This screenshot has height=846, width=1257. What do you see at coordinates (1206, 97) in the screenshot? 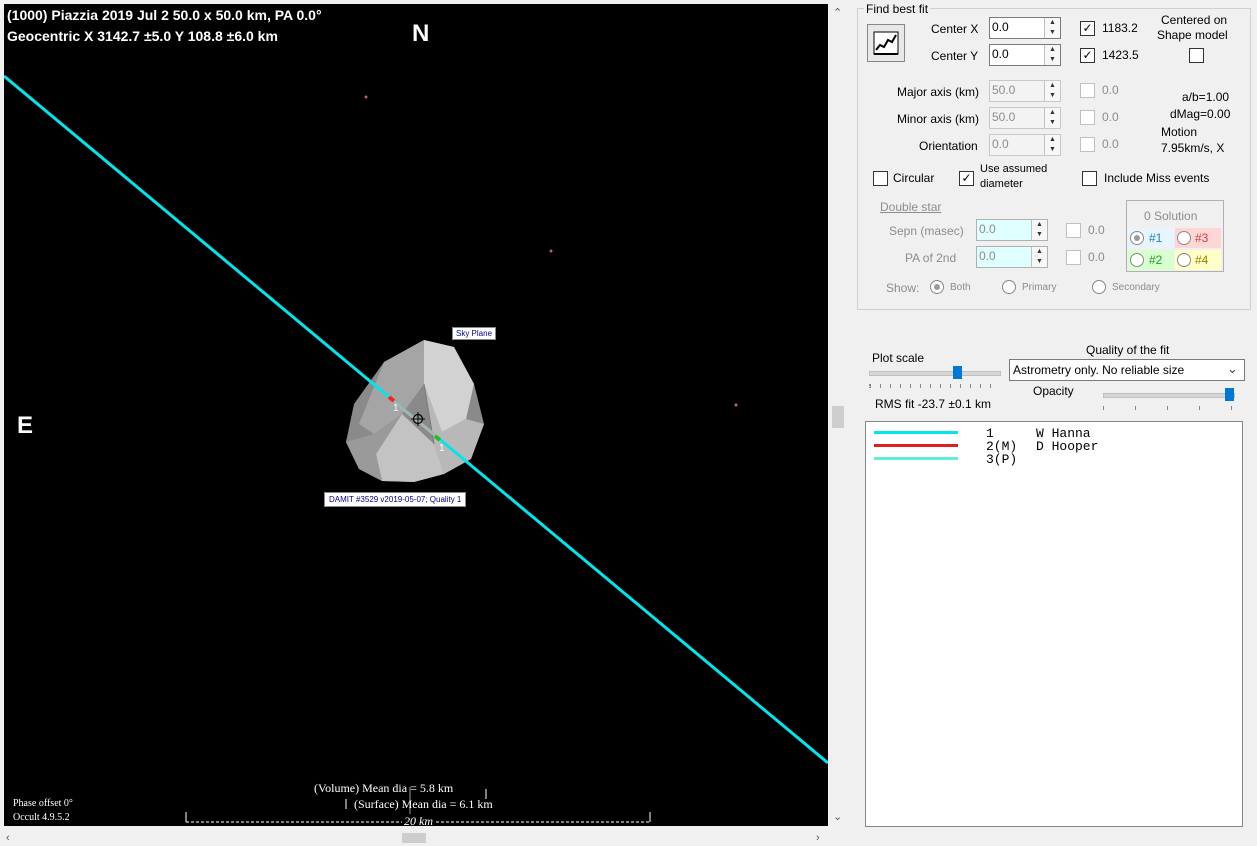
I see `ab-ratio: a/b=1.00` at bounding box center [1206, 97].